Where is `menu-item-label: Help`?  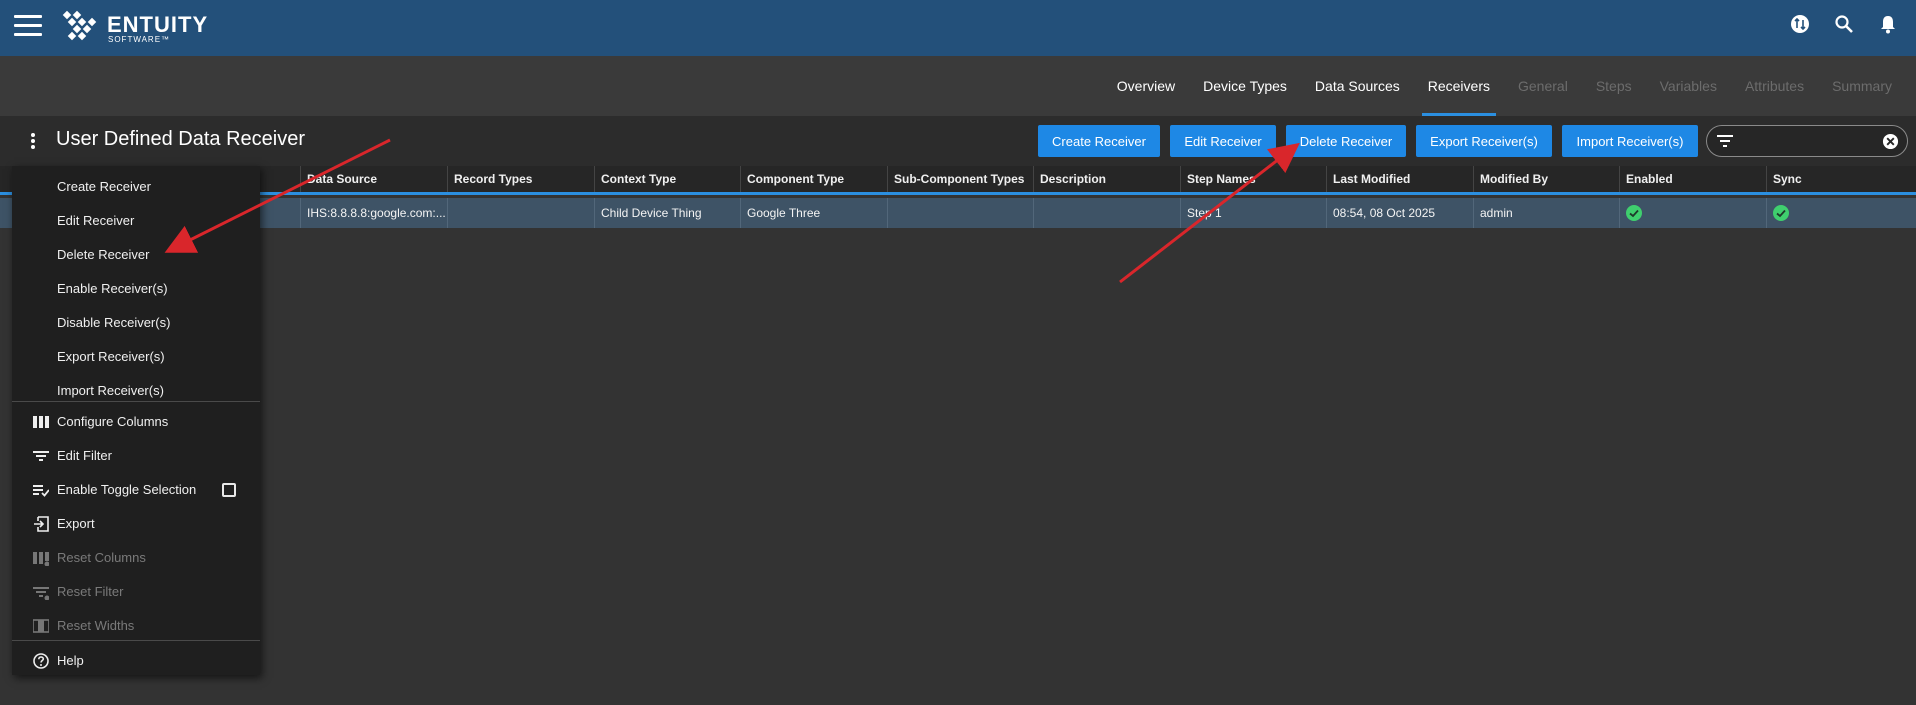
menu-item-label: Help is located at coordinates (70, 660).